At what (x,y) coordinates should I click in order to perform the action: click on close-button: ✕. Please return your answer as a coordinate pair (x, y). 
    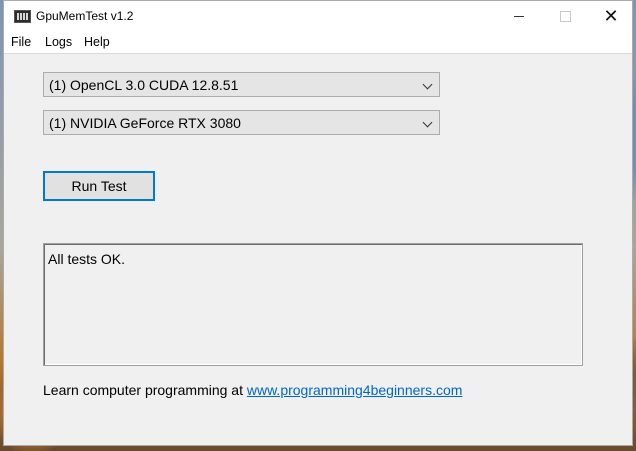
    Looking at the image, I should click on (611, 16).